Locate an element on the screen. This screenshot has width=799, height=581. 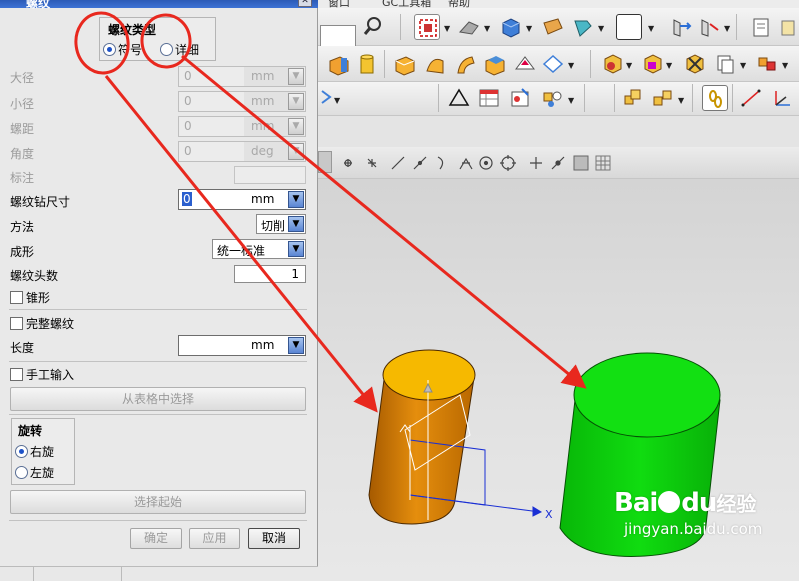
minor-diameter-field: 0 mm ▼ is located at coordinates (242, 101).